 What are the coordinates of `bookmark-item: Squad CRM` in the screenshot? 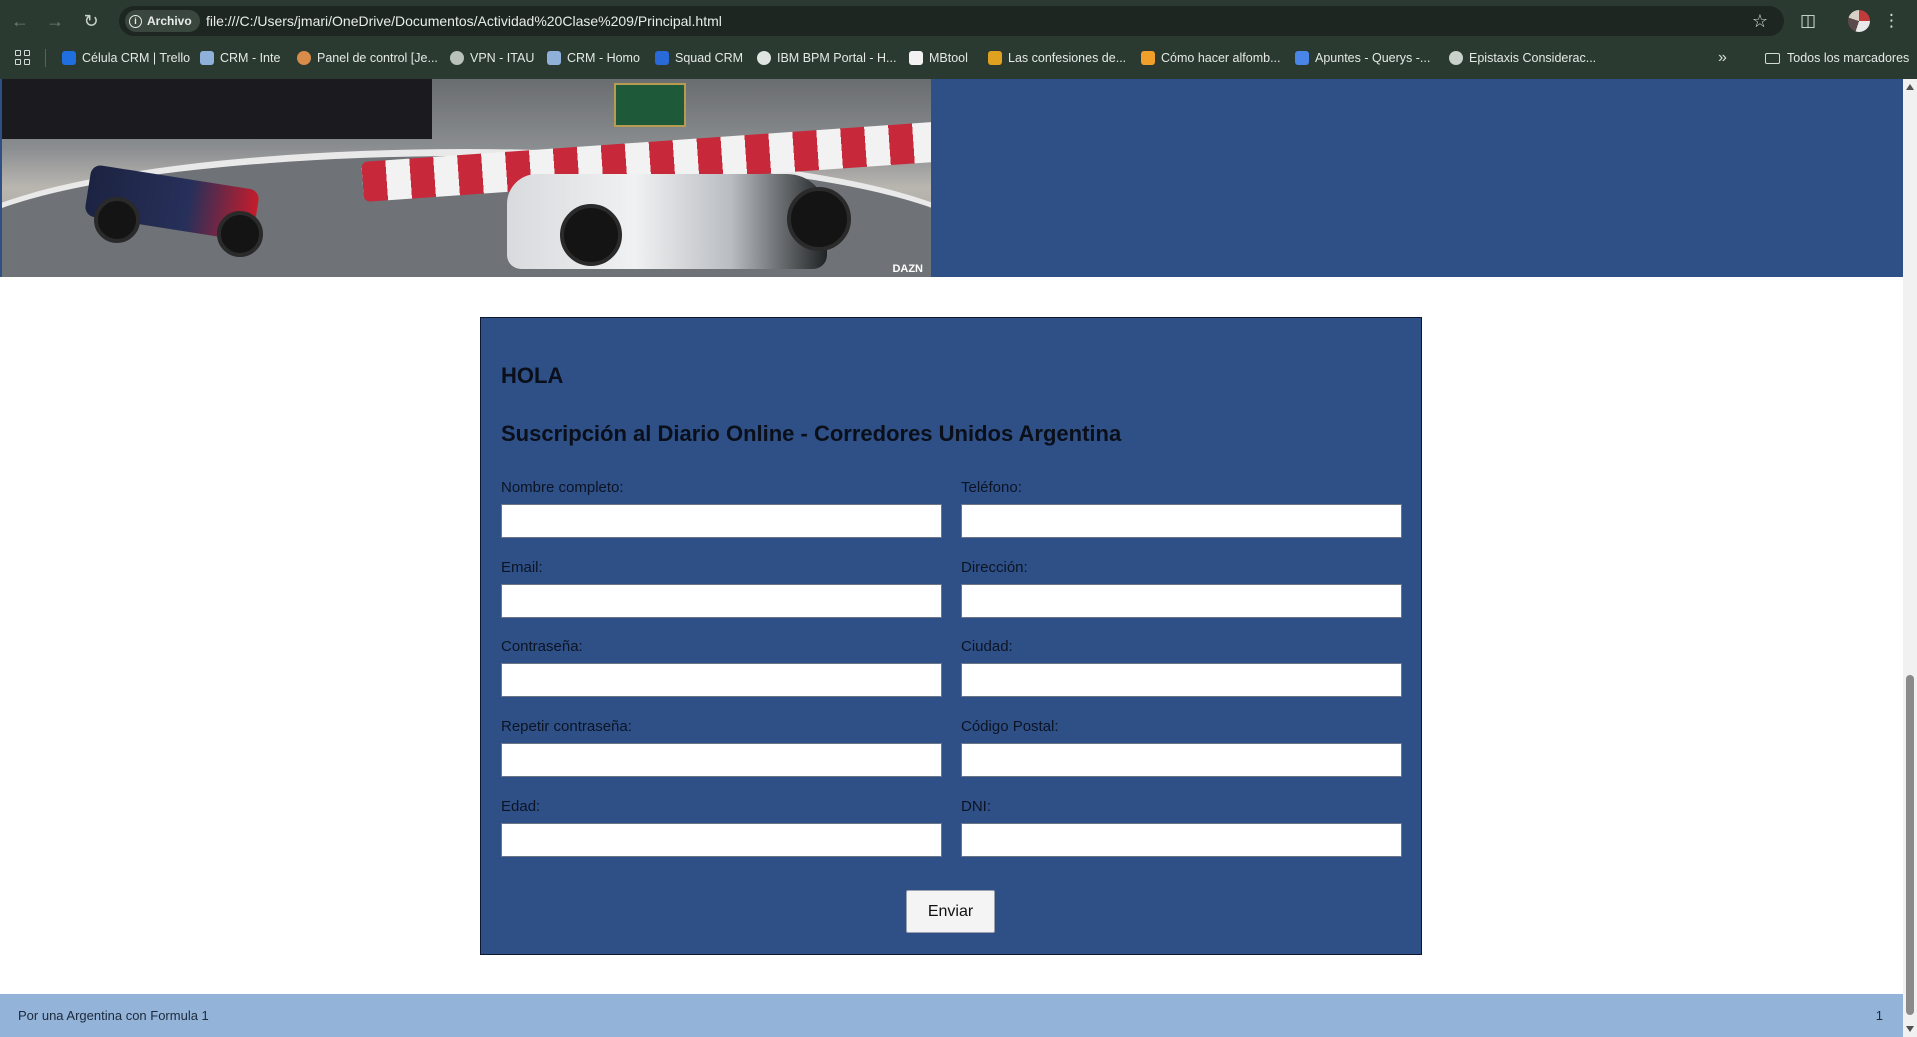 It's located at (699, 58).